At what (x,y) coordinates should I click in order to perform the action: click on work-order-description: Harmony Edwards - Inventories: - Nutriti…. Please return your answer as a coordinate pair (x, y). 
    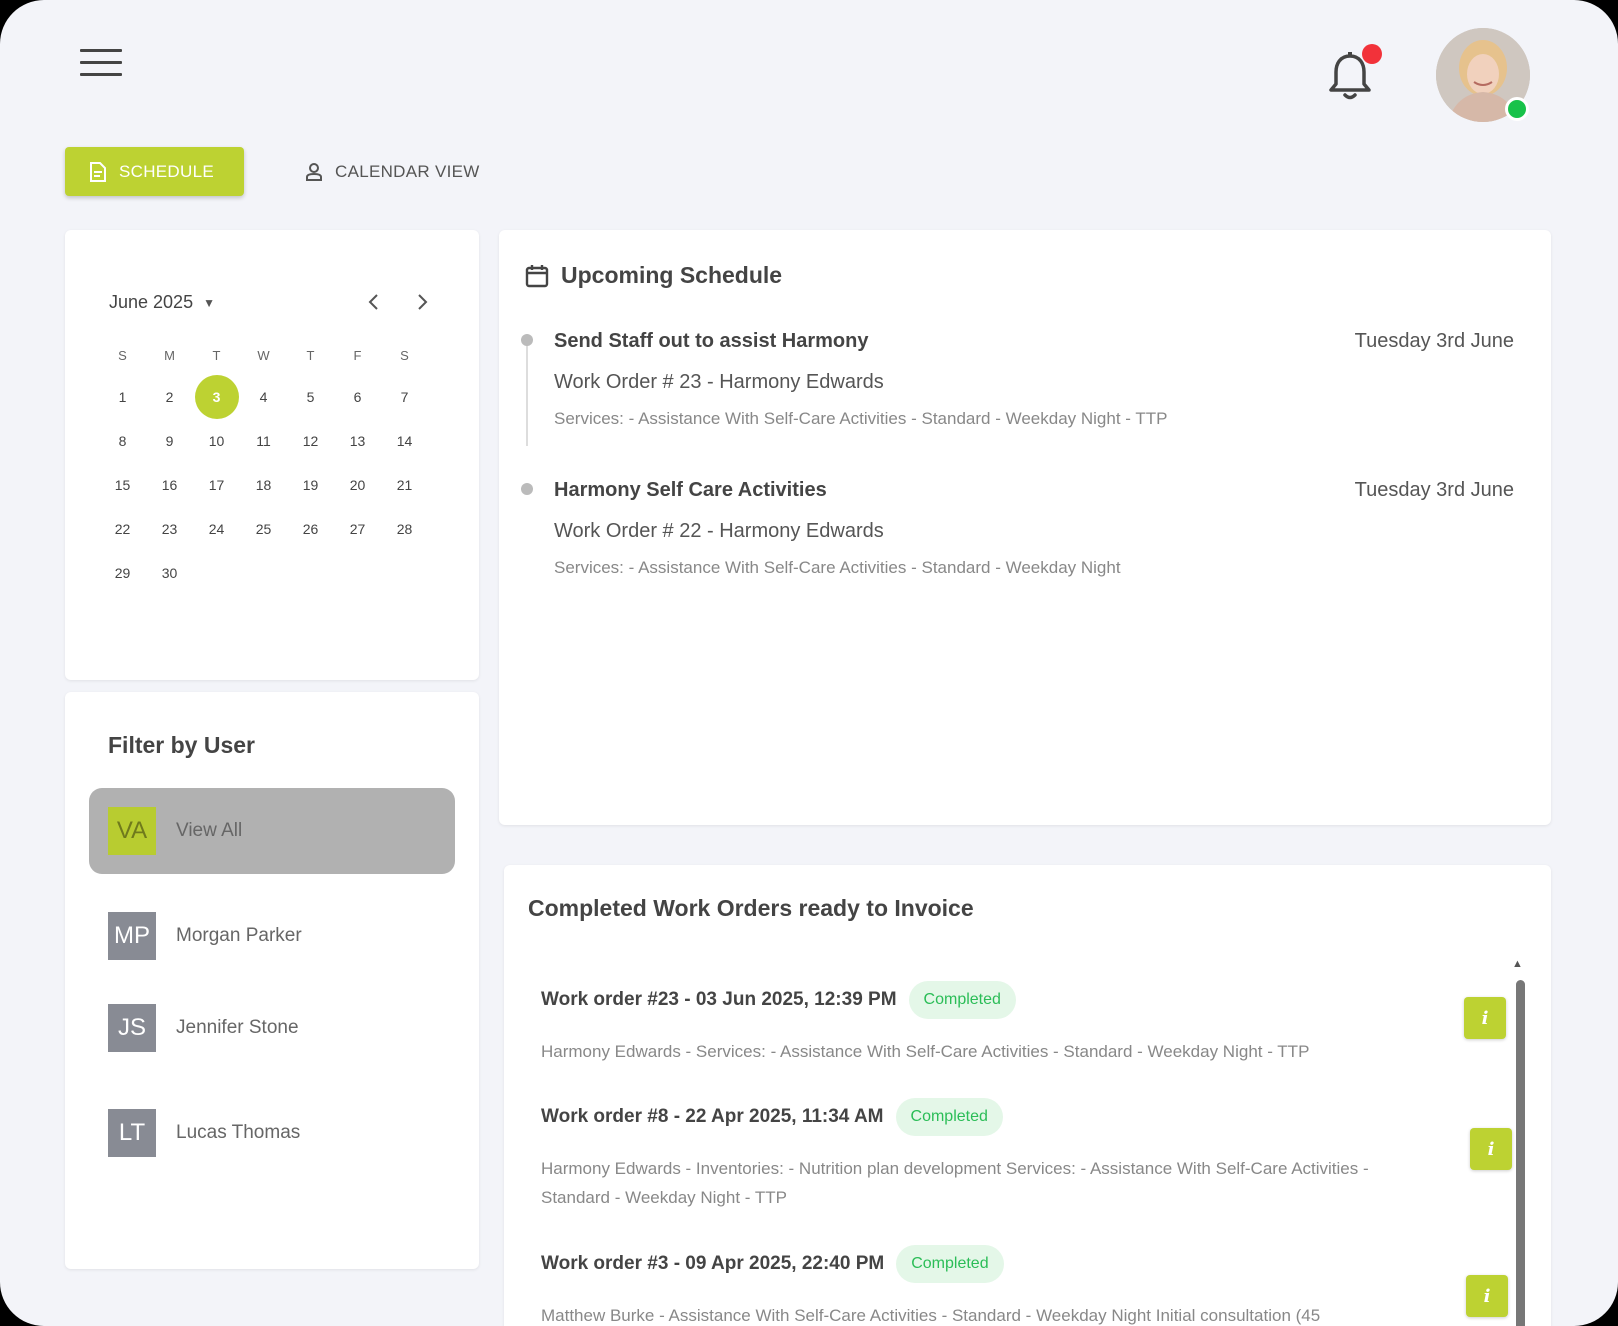
    Looking at the image, I should click on (955, 1183).